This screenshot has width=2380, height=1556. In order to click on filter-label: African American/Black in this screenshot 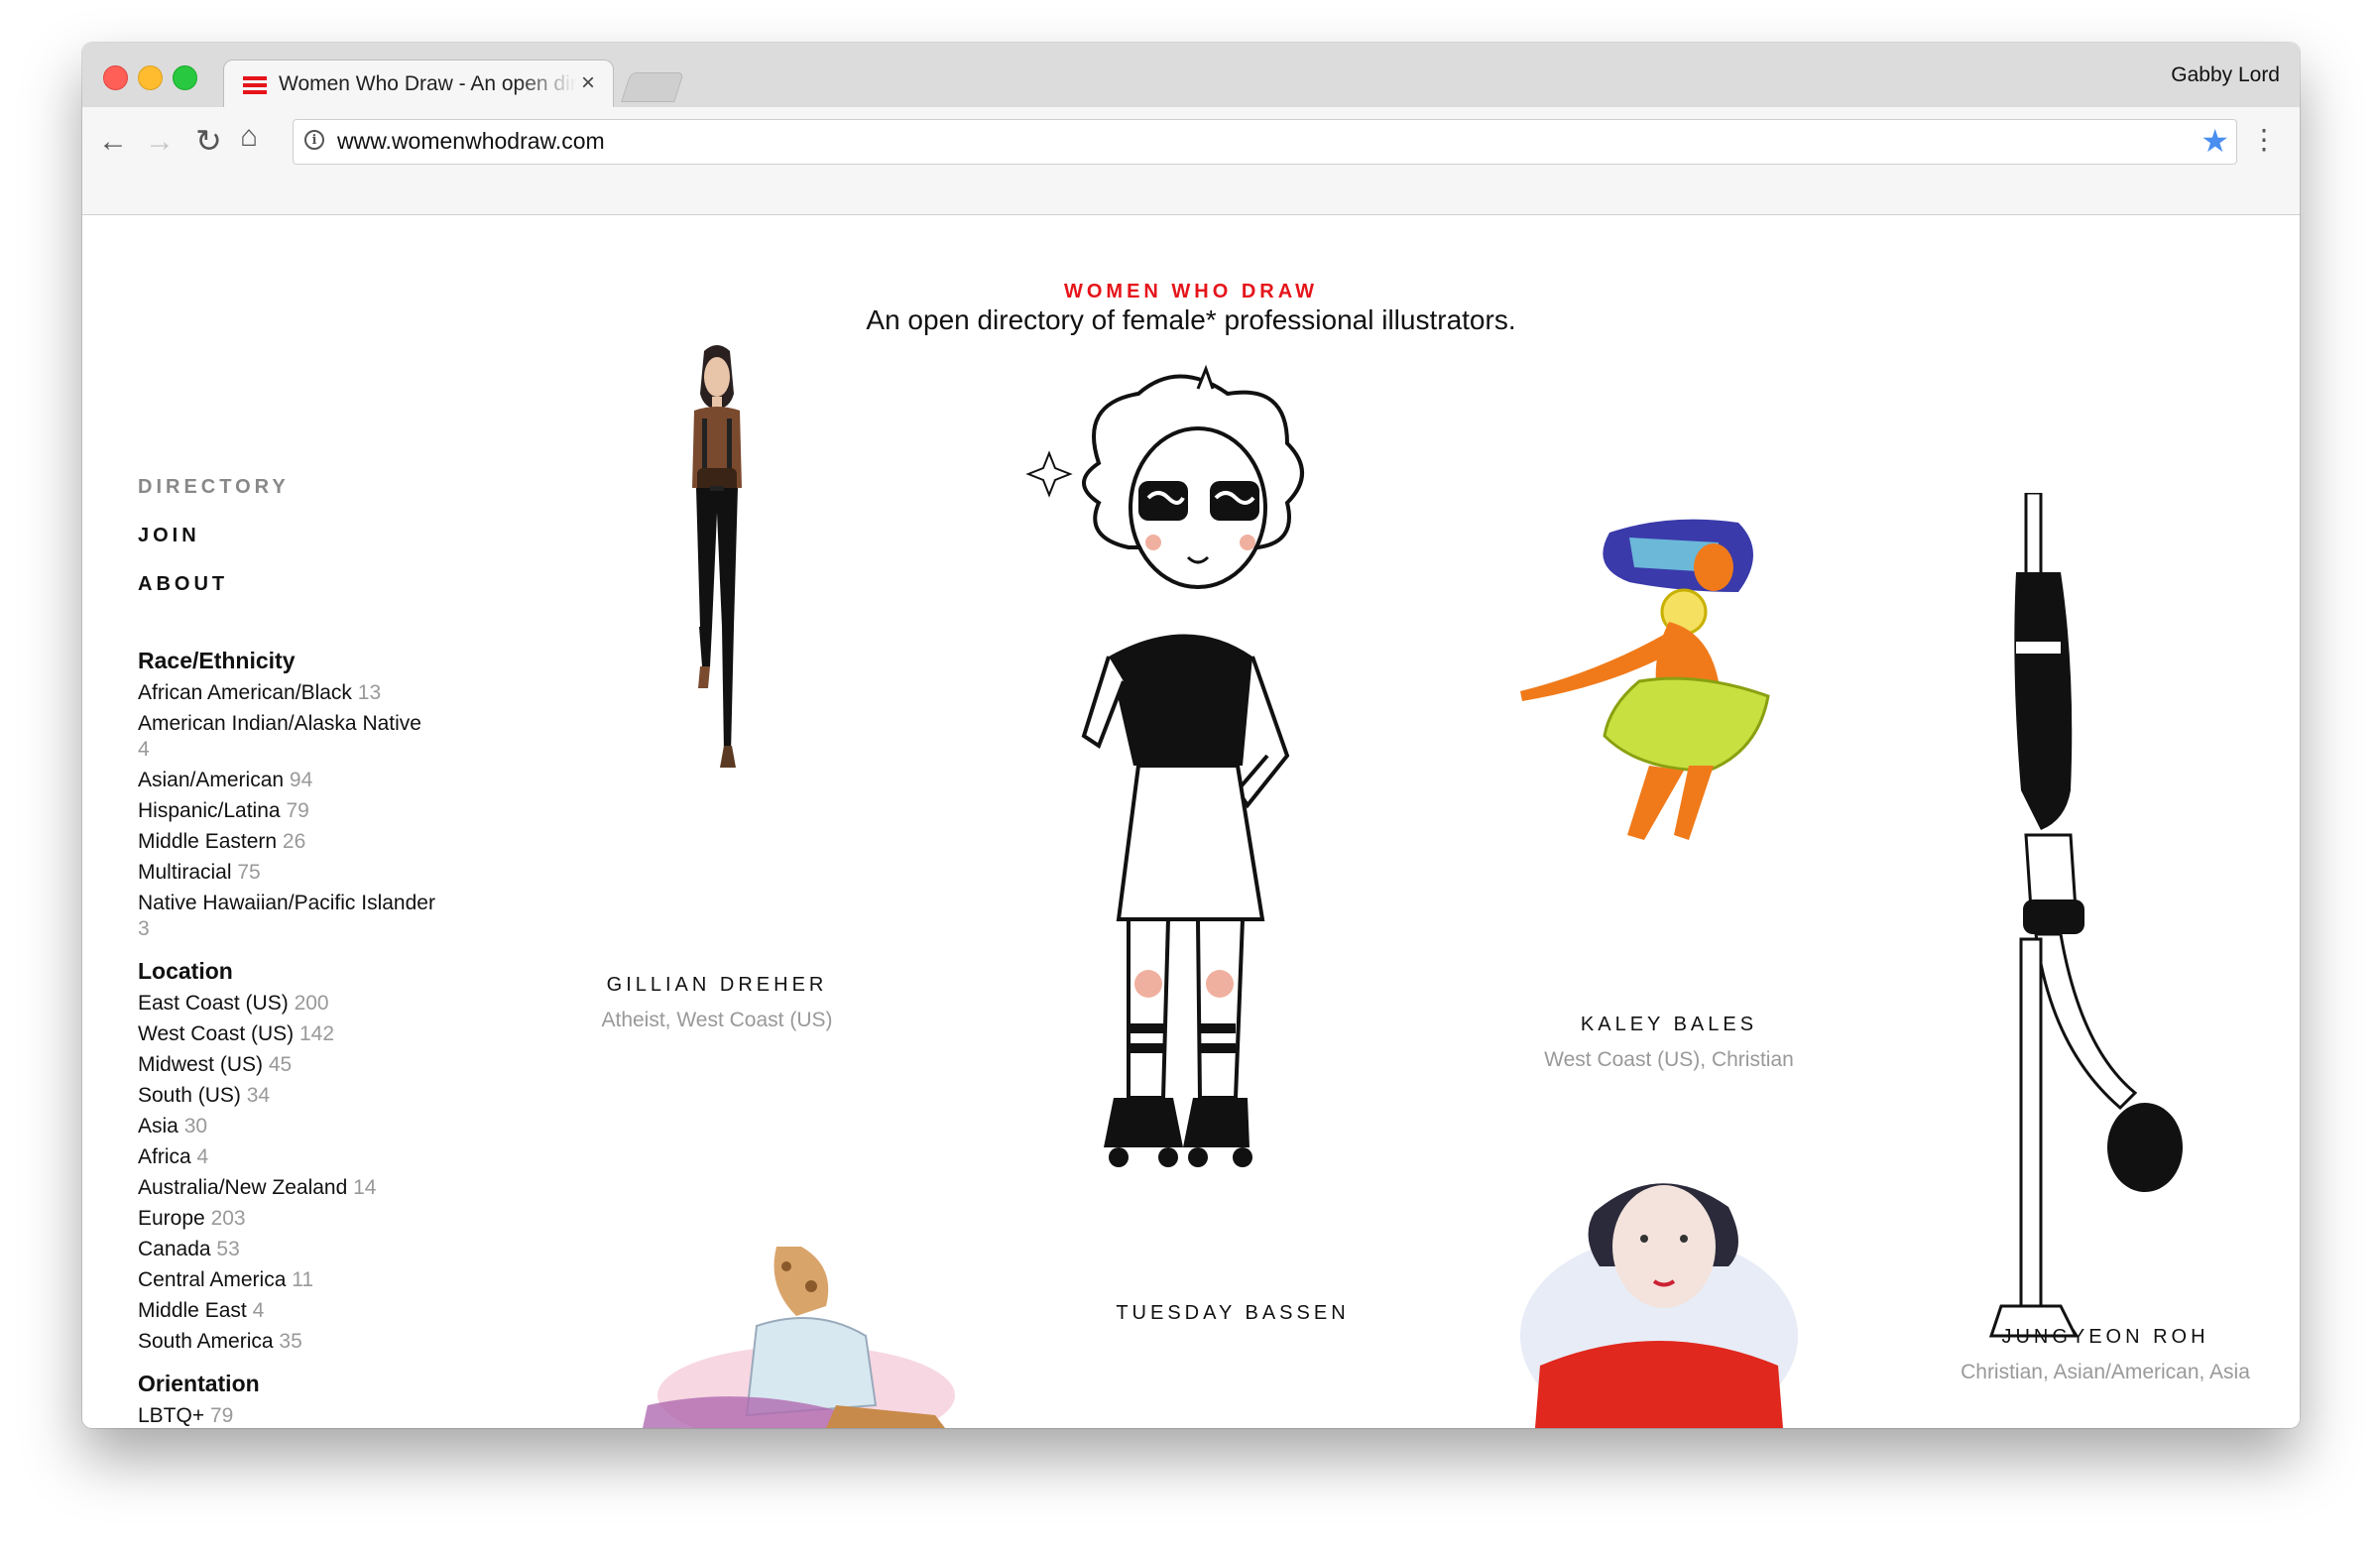, I will do `click(245, 692)`.